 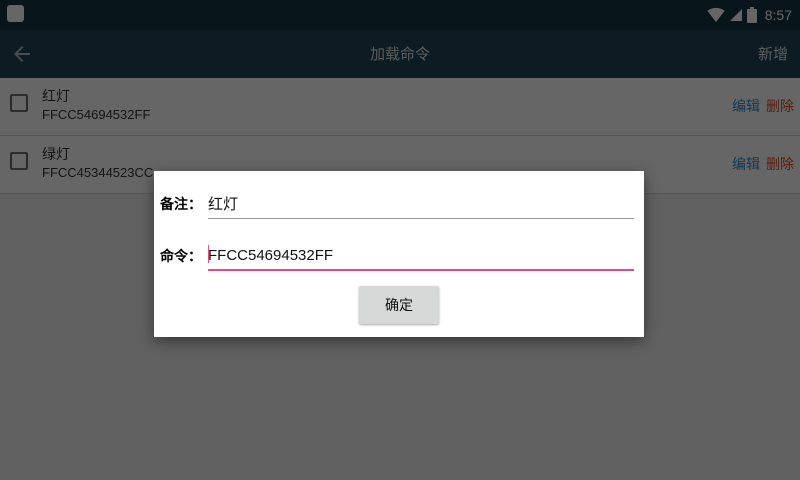 What do you see at coordinates (716, 14) in the screenshot?
I see `wifi-icon` at bounding box center [716, 14].